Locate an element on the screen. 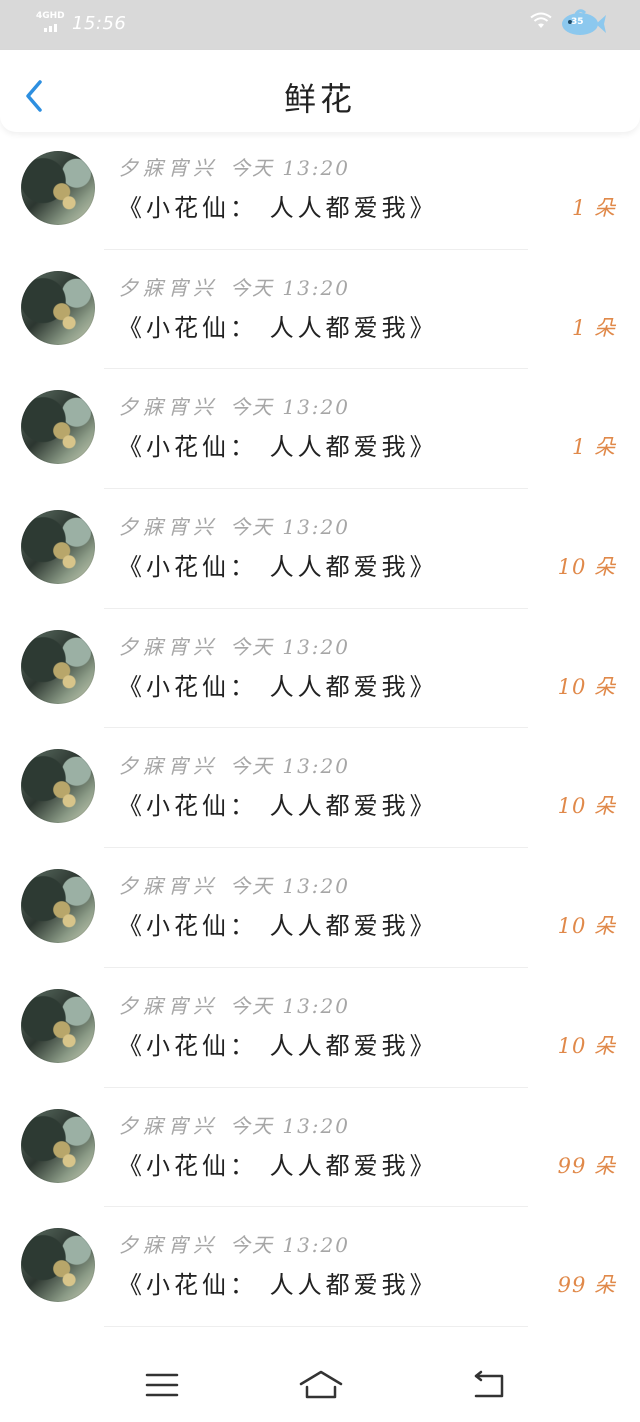 This screenshot has height=1422, width=640. menu-button is located at coordinates (162, 1385).